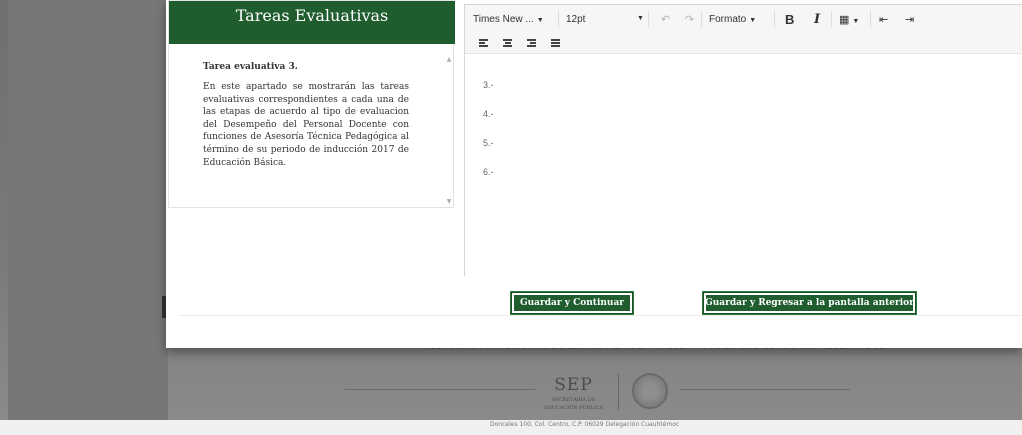  Describe the element at coordinates (618, 392) in the screenshot. I see `logo-divider` at that location.